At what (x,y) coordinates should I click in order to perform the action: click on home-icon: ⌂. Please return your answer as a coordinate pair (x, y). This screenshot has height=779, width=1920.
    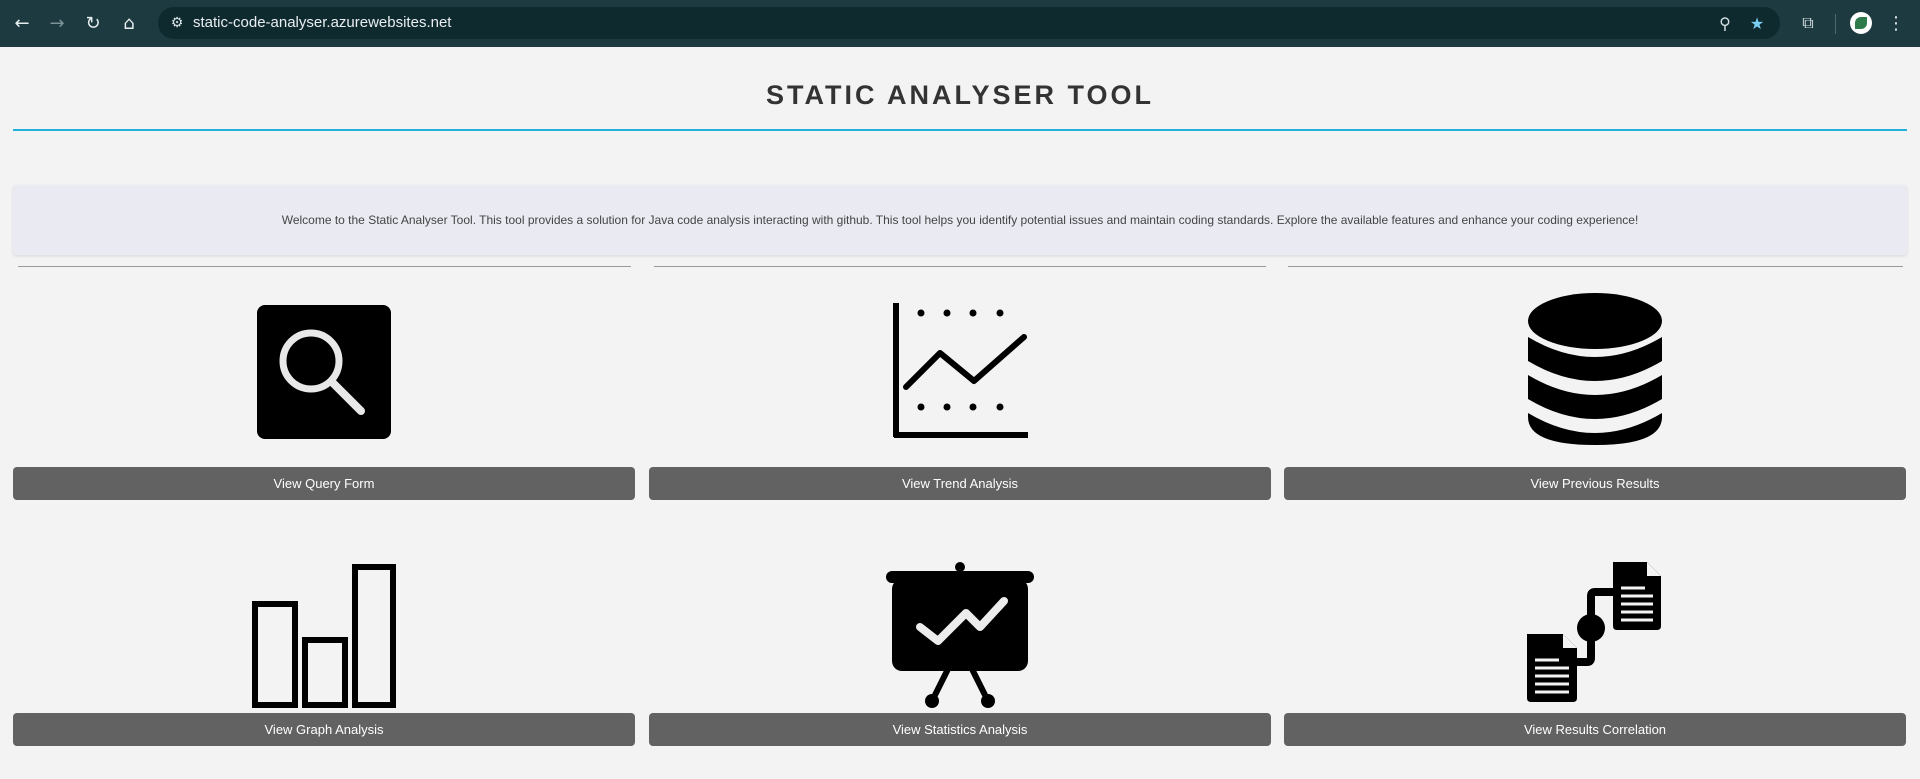
    Looking at the image, I should click on (129, 23).